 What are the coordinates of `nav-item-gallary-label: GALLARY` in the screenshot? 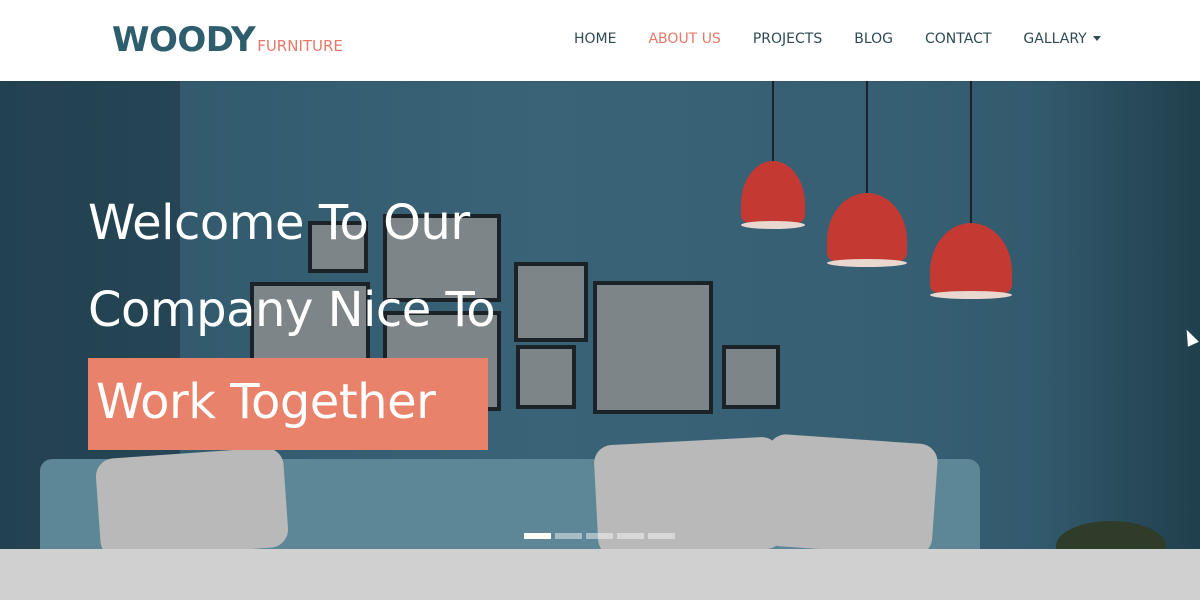 It's located at (1055, 39).